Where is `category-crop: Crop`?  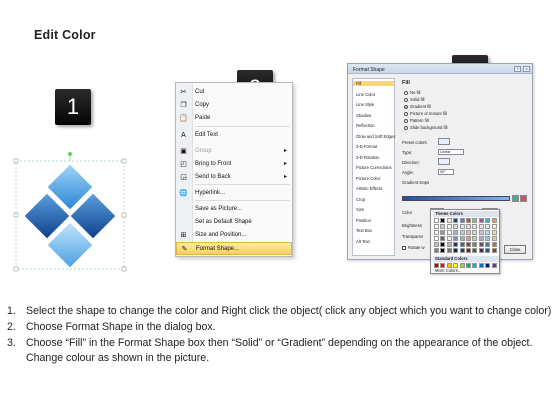
category-crop: Crop is located at coordinates (360, 199).